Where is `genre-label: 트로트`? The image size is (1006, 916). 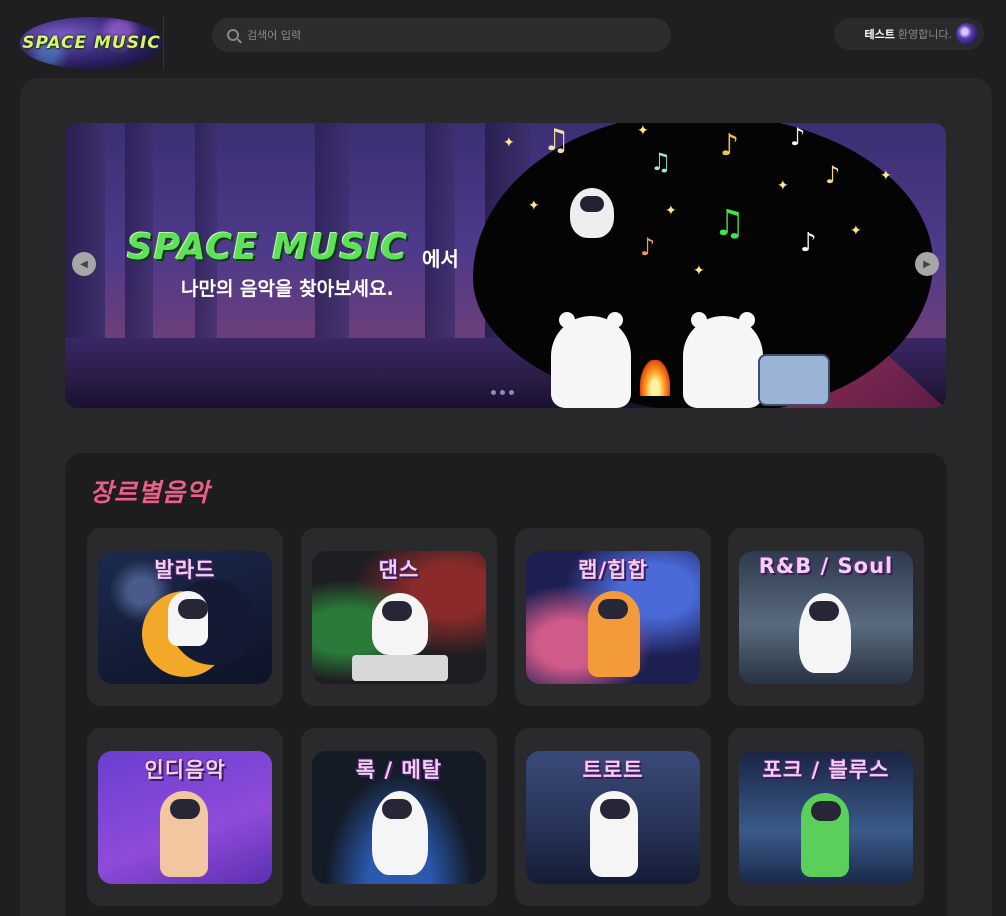
genre-label: 트로트 is located at coordinates (613, 770).